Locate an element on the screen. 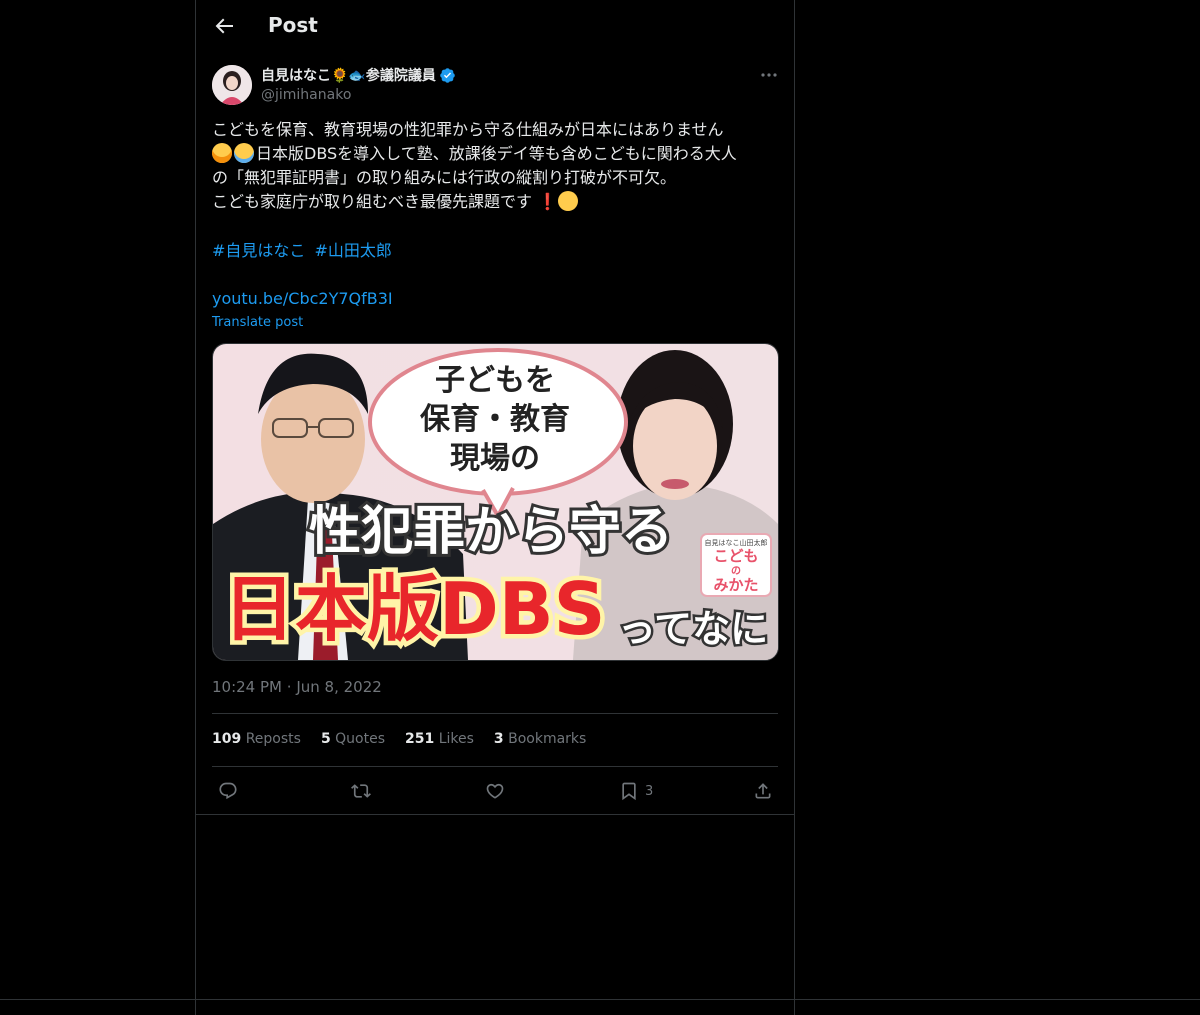 This screenshot has height=1015, width=1200. bubble-text: 子どもを is located at coordinates (495, 380).